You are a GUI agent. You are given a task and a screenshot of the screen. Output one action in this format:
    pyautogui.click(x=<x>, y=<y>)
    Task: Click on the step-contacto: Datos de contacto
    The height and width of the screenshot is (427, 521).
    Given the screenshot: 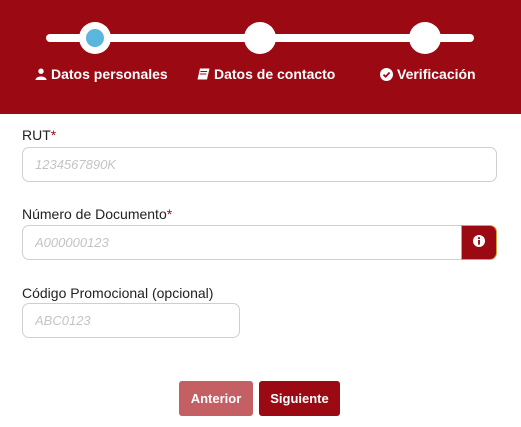 What is the action you would take?
    pyautogui.click(x=266, y=74)
    